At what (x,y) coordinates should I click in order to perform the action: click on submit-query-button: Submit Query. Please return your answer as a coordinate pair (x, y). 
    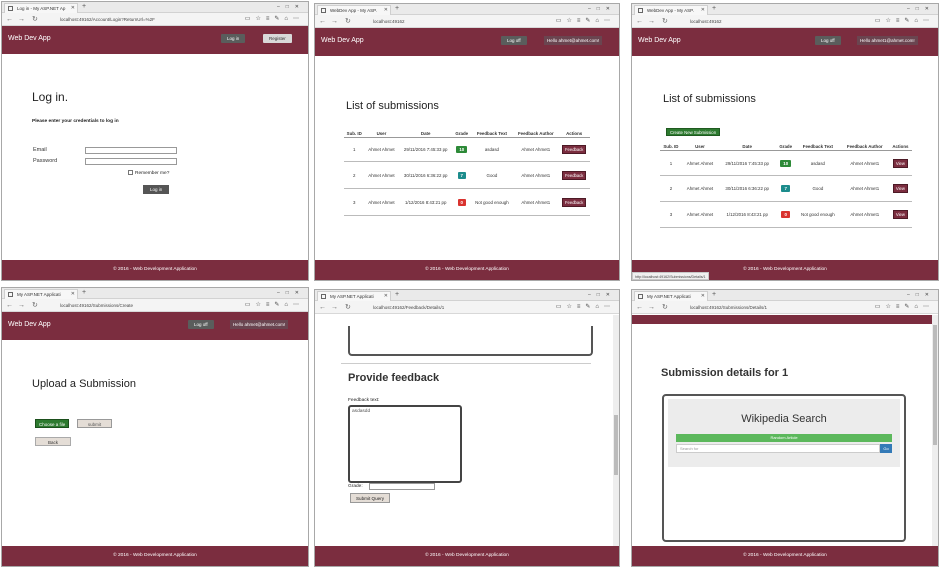
    Looking at the image, I should click on (370, 498).